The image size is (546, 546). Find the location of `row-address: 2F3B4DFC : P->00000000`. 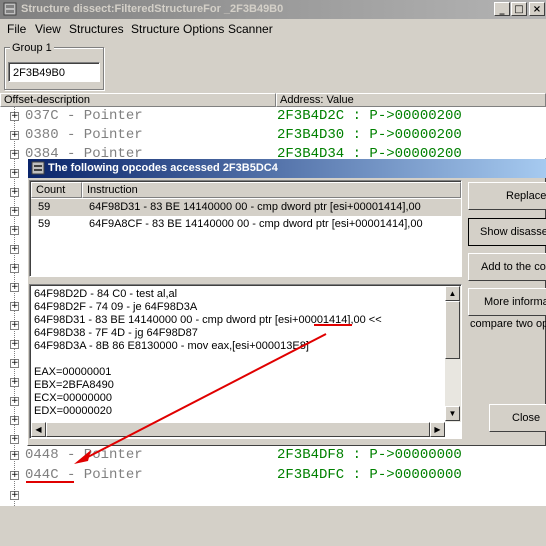

row-address: 2F3B4DFC : P->00000000 is located at coordinates (369, 475).